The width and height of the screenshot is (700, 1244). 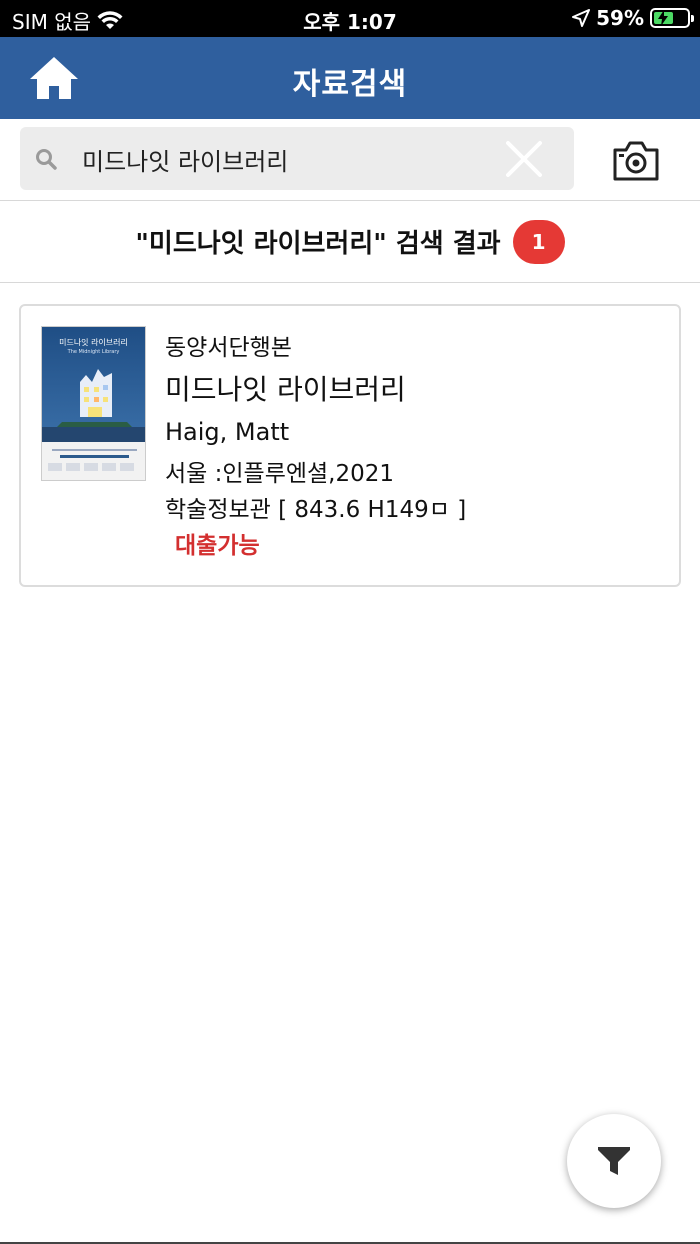 I want to click on cover-subtitle: The Midnight Library, so click(x=93, y=352).